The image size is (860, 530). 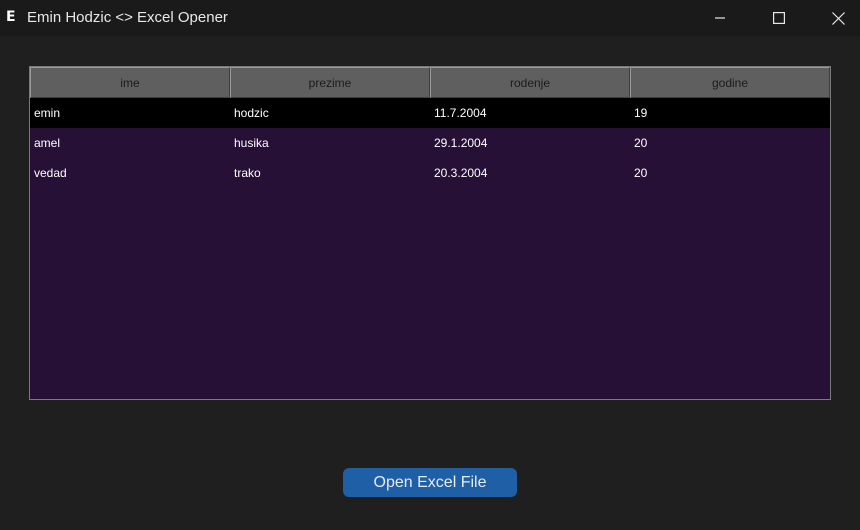 I want to click on title-bar: E Emin Hodzic <> Excel Opener, so click(x=430, y=18).